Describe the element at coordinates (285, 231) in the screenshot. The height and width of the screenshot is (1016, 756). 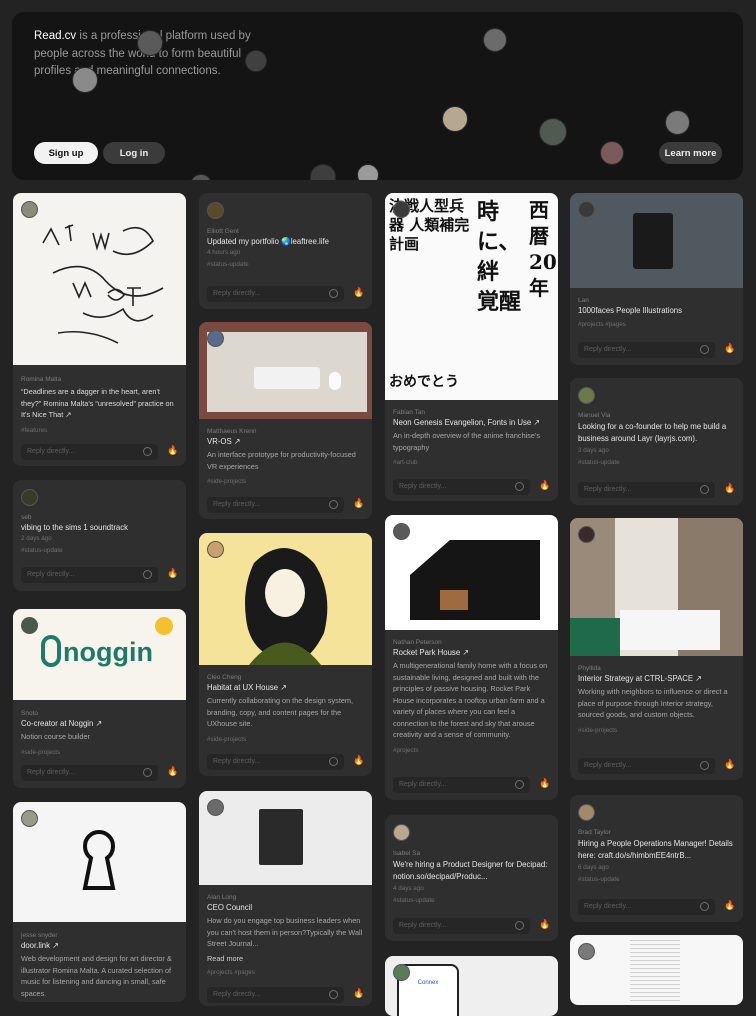
I see `author-name: Elliott Gent` at that location.